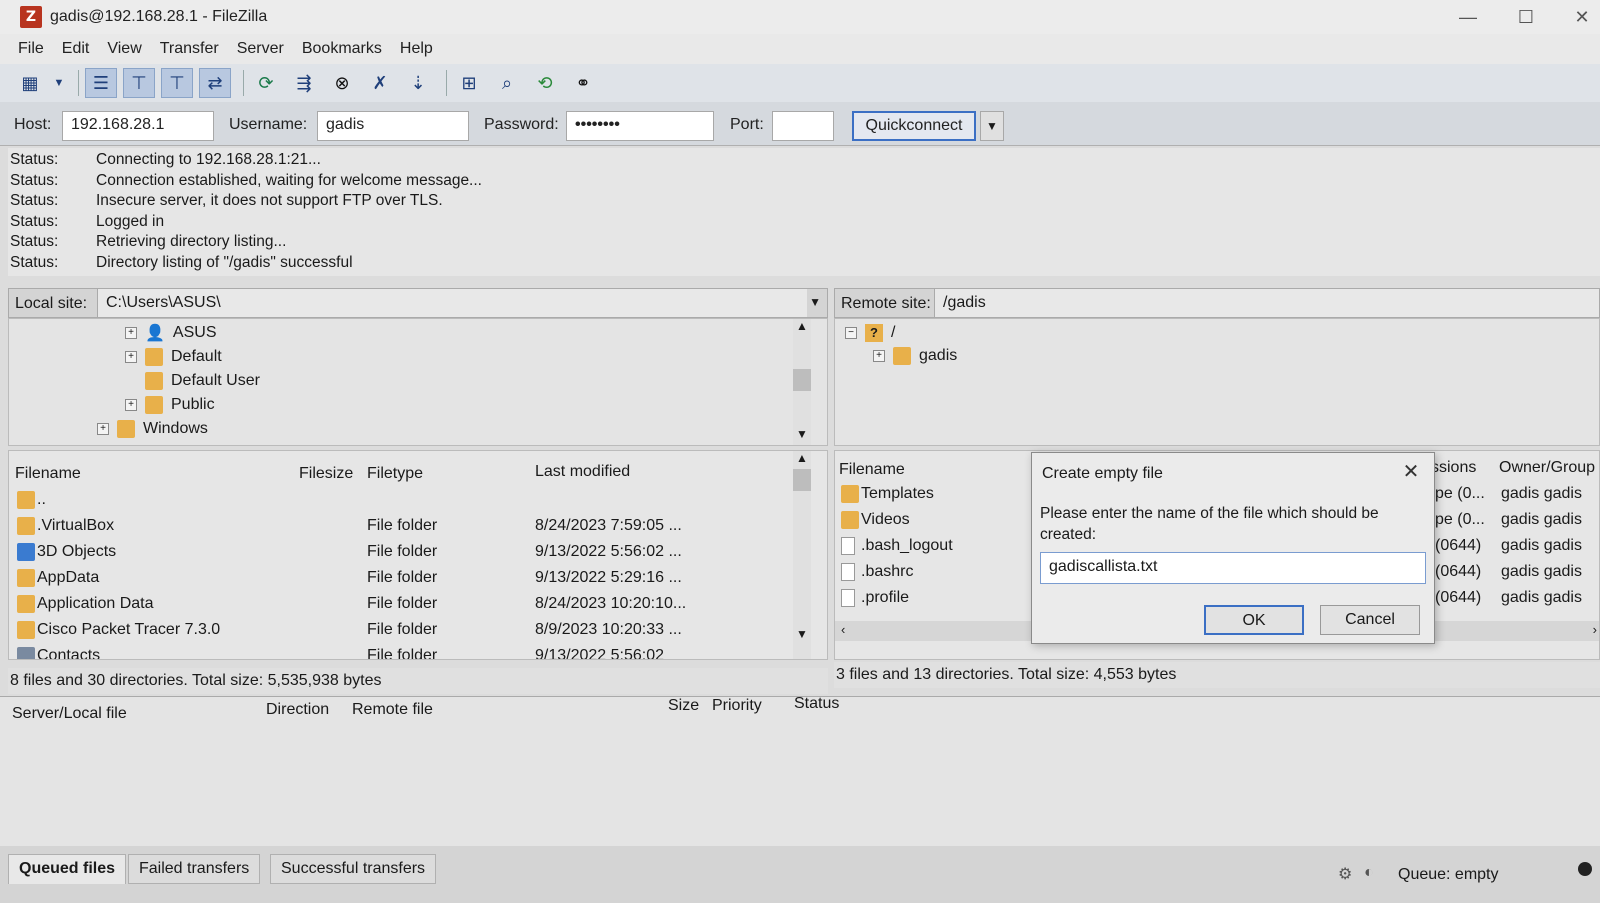 The height and width of the screenshot is (903, 1600). I want to click on menu-bookmarks: Bookmarks, so click(342, 49).